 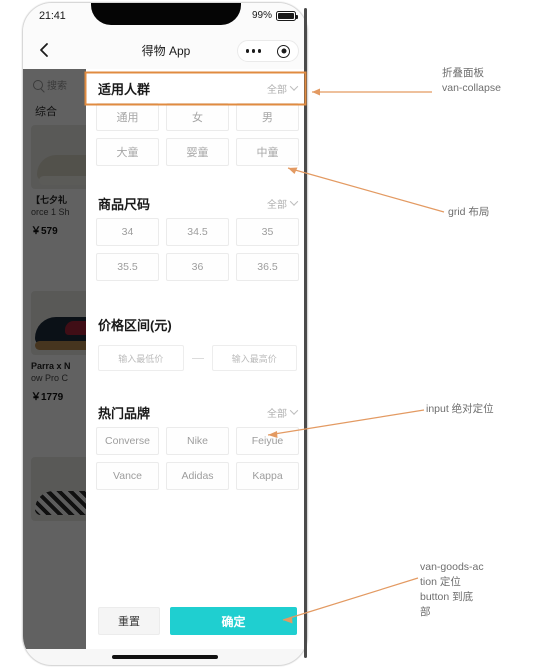 I want to click on max-price-input: 输入最高价, so click(x=254, y=358).